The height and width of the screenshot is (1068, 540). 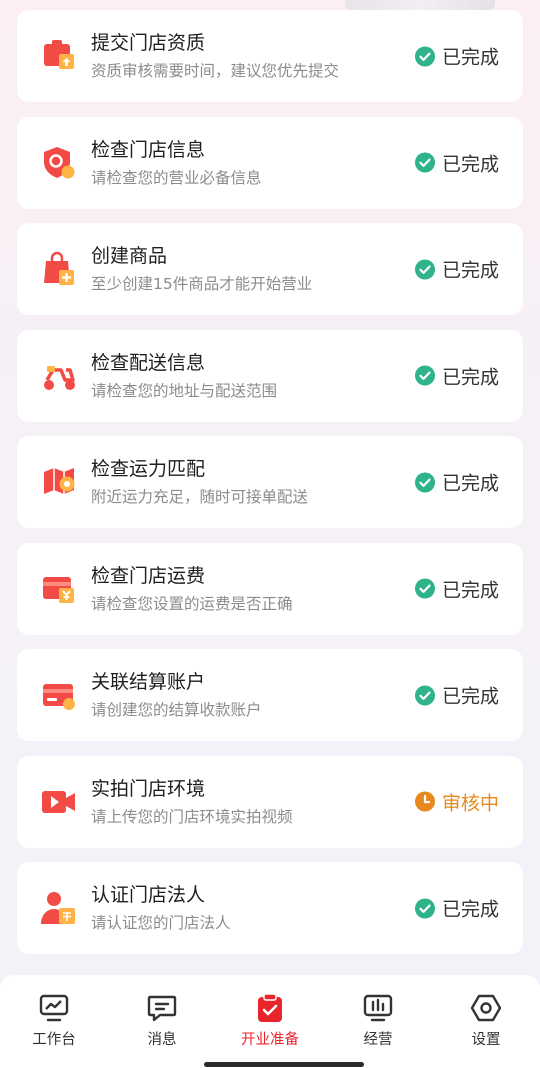 I want to click on task-card-create-products: 创建商品 至少创建15件商品才能开始营业 已完成, so click(x=270, y=269).